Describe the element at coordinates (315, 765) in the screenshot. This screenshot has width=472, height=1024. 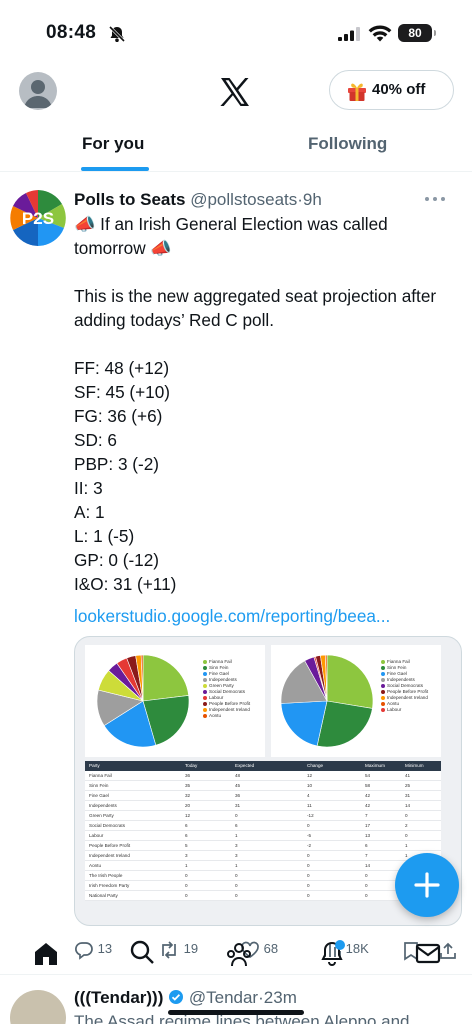
I see `table-header-cell: Change` at that location.